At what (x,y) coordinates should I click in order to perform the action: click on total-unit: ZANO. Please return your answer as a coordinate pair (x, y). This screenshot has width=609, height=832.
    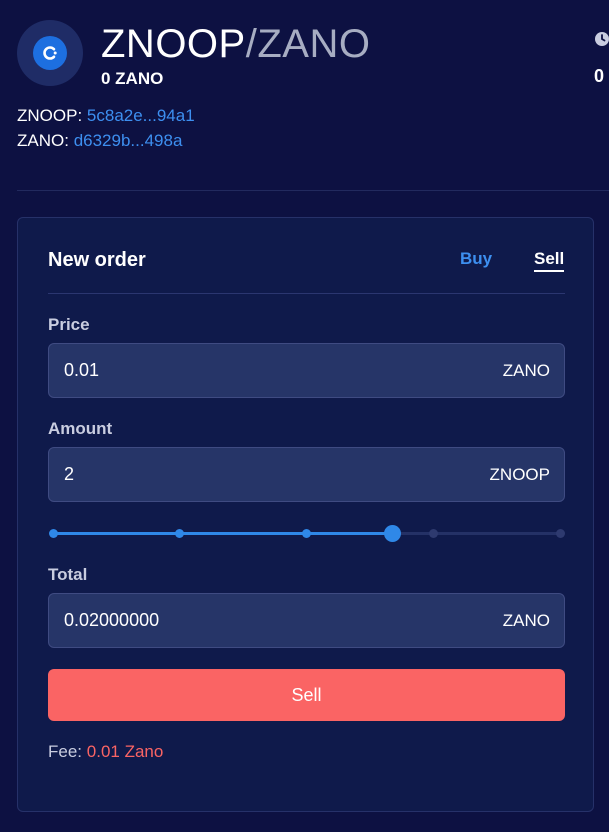
    Looking at the image, I should click on (526, 620).